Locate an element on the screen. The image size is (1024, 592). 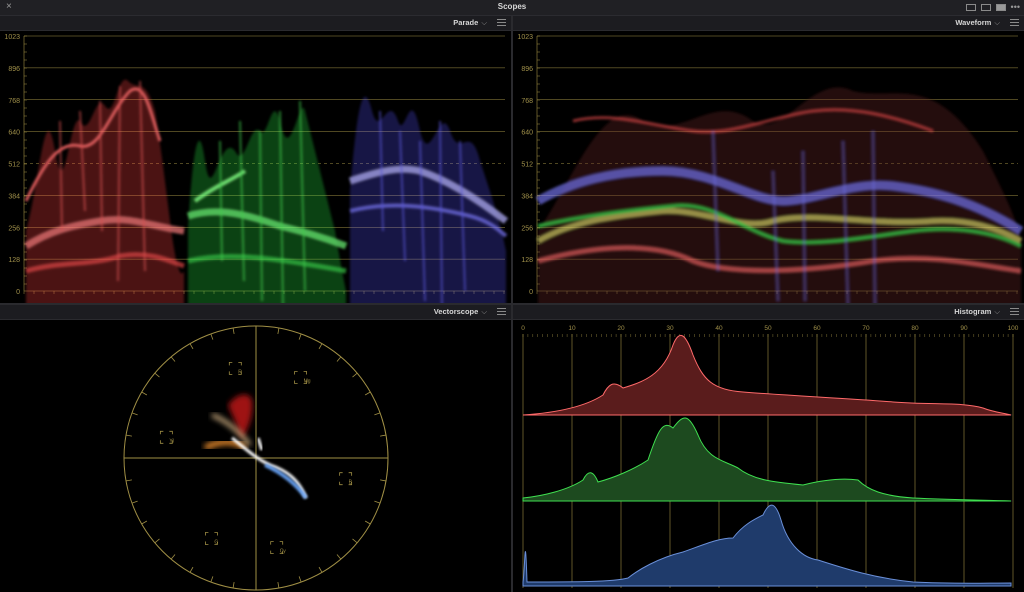
parade-selector: Parade ⌵ is located at coordinates (470, 23).